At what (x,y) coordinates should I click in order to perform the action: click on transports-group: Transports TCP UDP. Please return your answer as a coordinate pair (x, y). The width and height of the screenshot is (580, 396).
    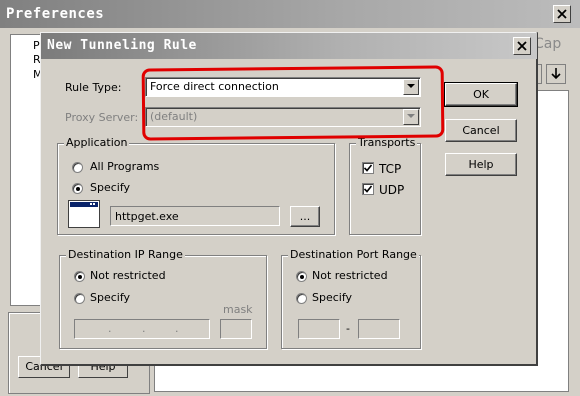
    Looking at the image, I should click on (385, 185).